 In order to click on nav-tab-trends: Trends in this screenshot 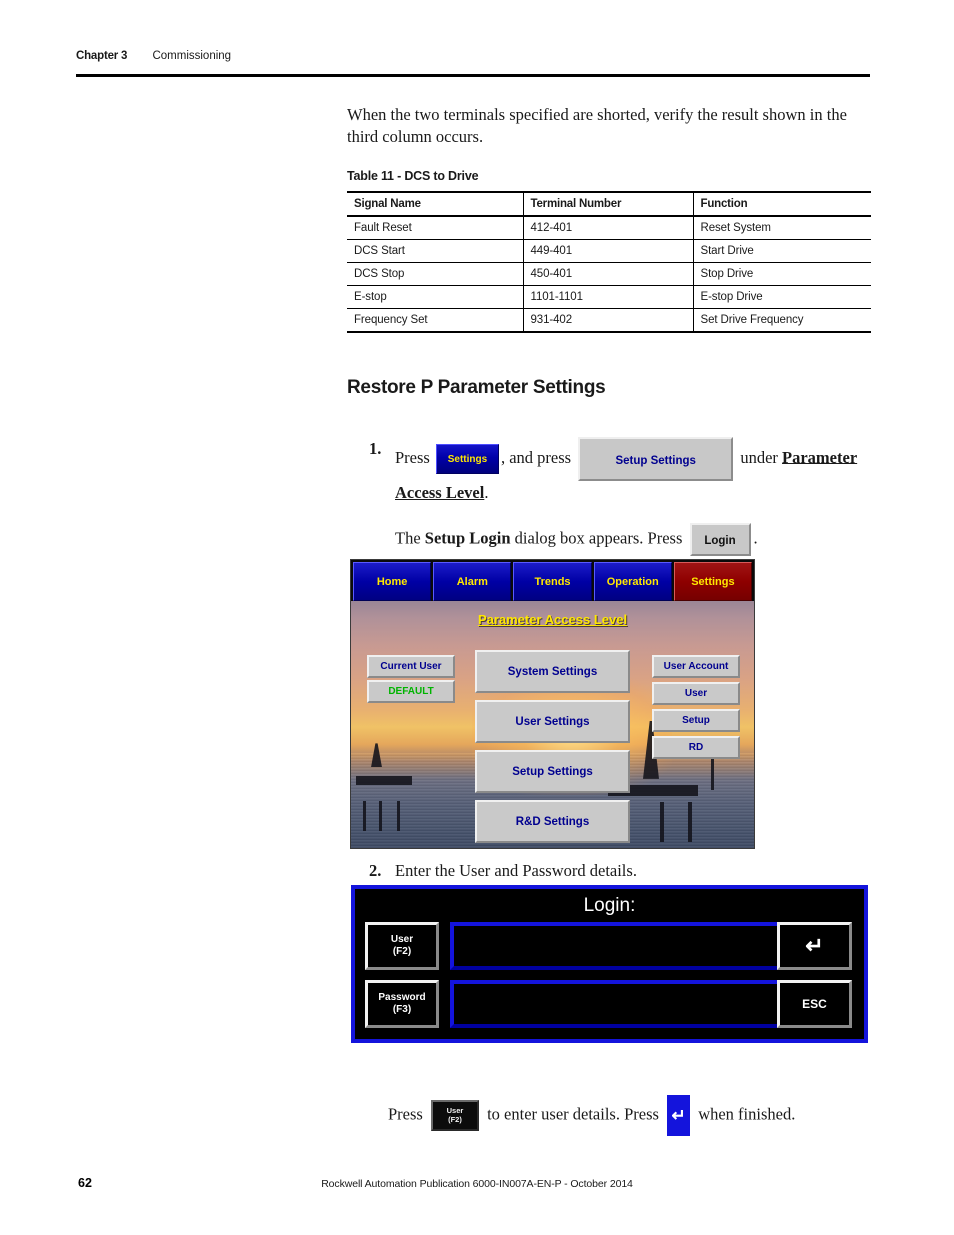, I will do `click(552, 581)`.